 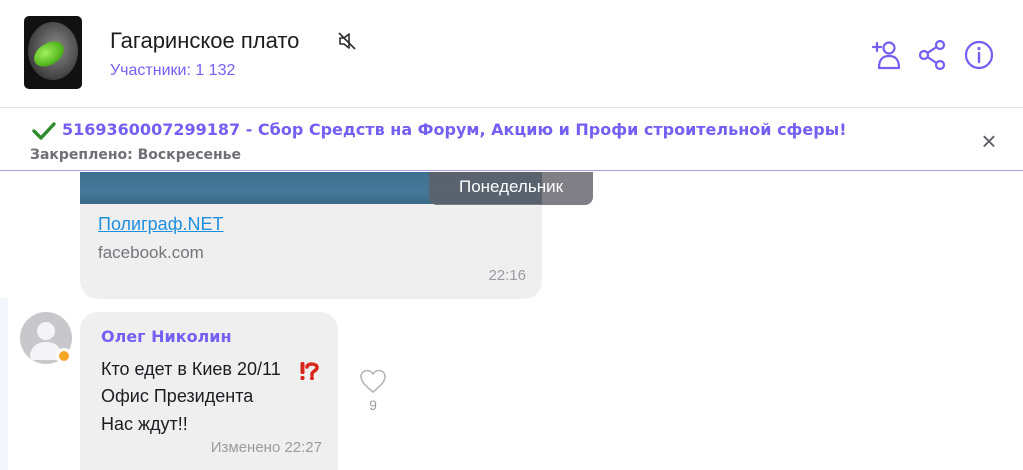 What do you see at coordinates (507, 275) in the screenshot?
I see `message-time: 22:16` at bounding box center [507, 275].